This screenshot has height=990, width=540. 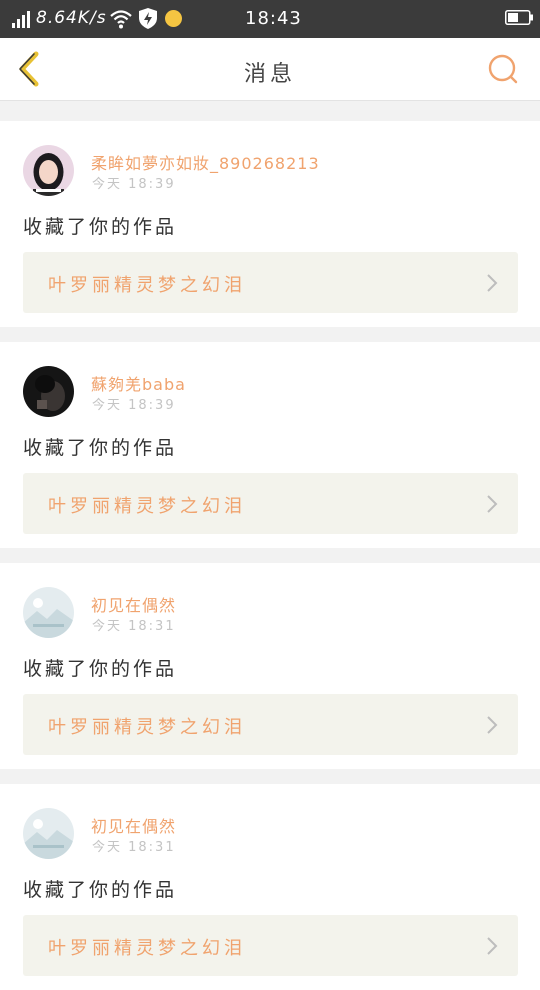 I want to click on clock: 18:43, so click(x=273, y=18).